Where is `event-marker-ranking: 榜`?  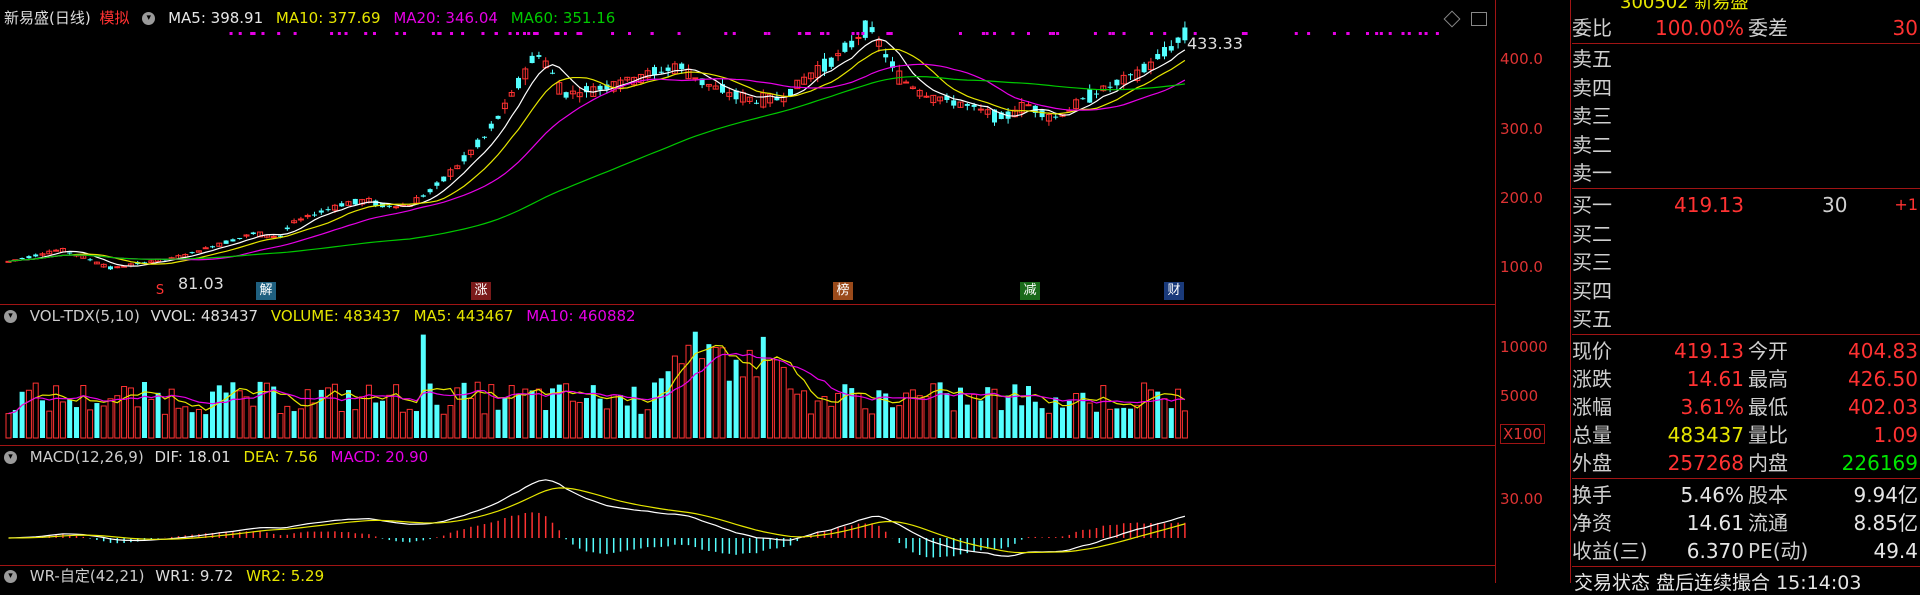
event-marker-ranking: 榜 is located at coordinates (843, 291).